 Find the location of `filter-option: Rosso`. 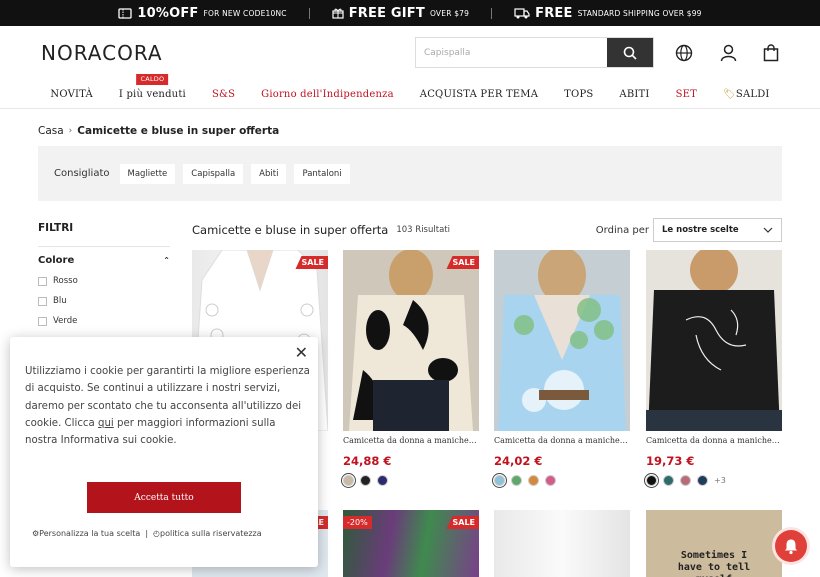

filter-option: Rosso is located at coordinates (104, 281).